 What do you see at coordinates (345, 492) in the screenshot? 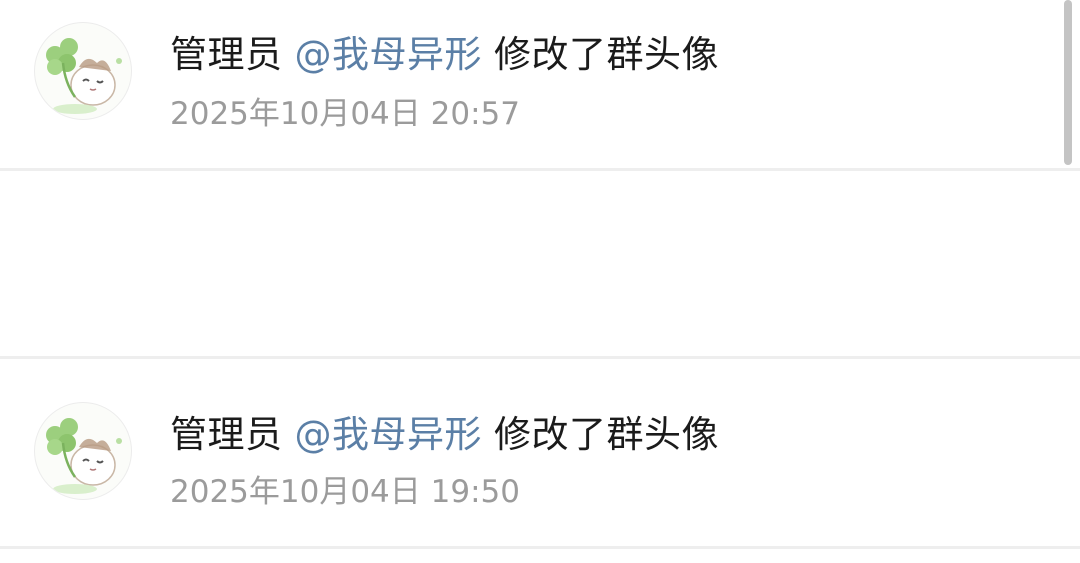
I see `timestamp: 2025年10月04日 19:50` at bounding box center [345, 492].